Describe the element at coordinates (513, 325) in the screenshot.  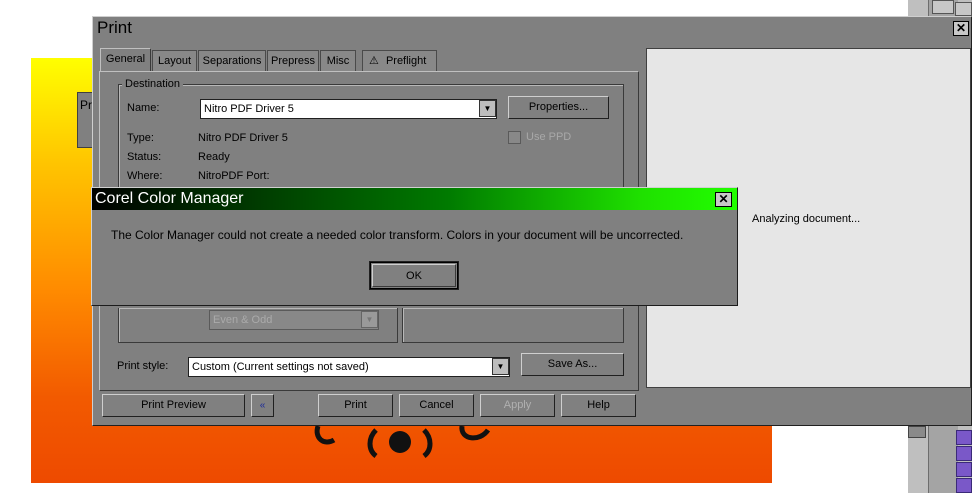
I see `copies-group` at that location.